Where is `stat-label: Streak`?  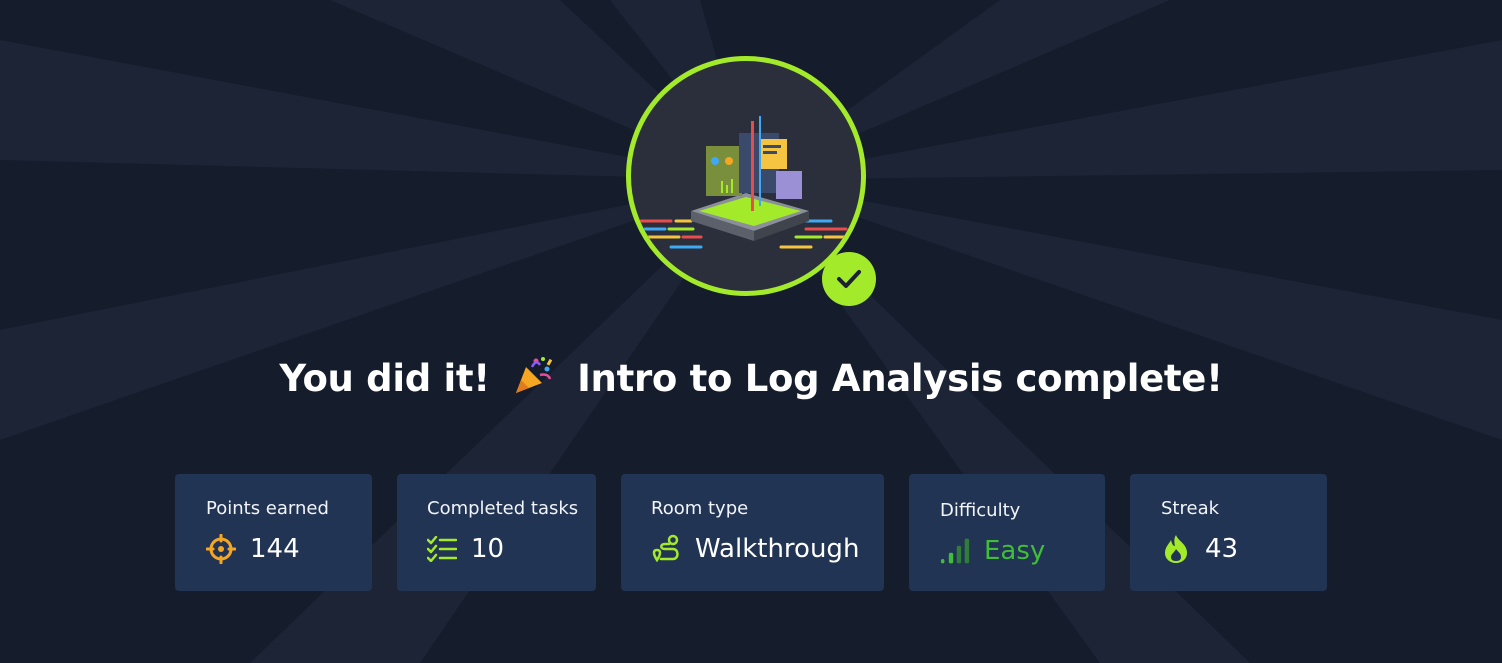
stat-label: Streak is located at coordinates (1190, 508).